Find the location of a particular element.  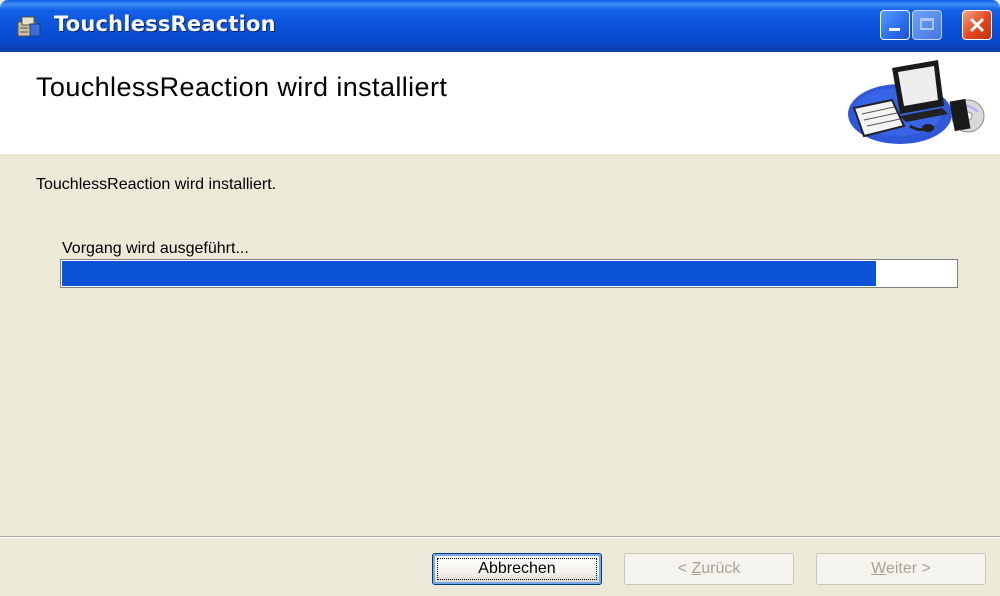

page-title: TouchlessReaction wird installiert is located at coordinates (242, 87).